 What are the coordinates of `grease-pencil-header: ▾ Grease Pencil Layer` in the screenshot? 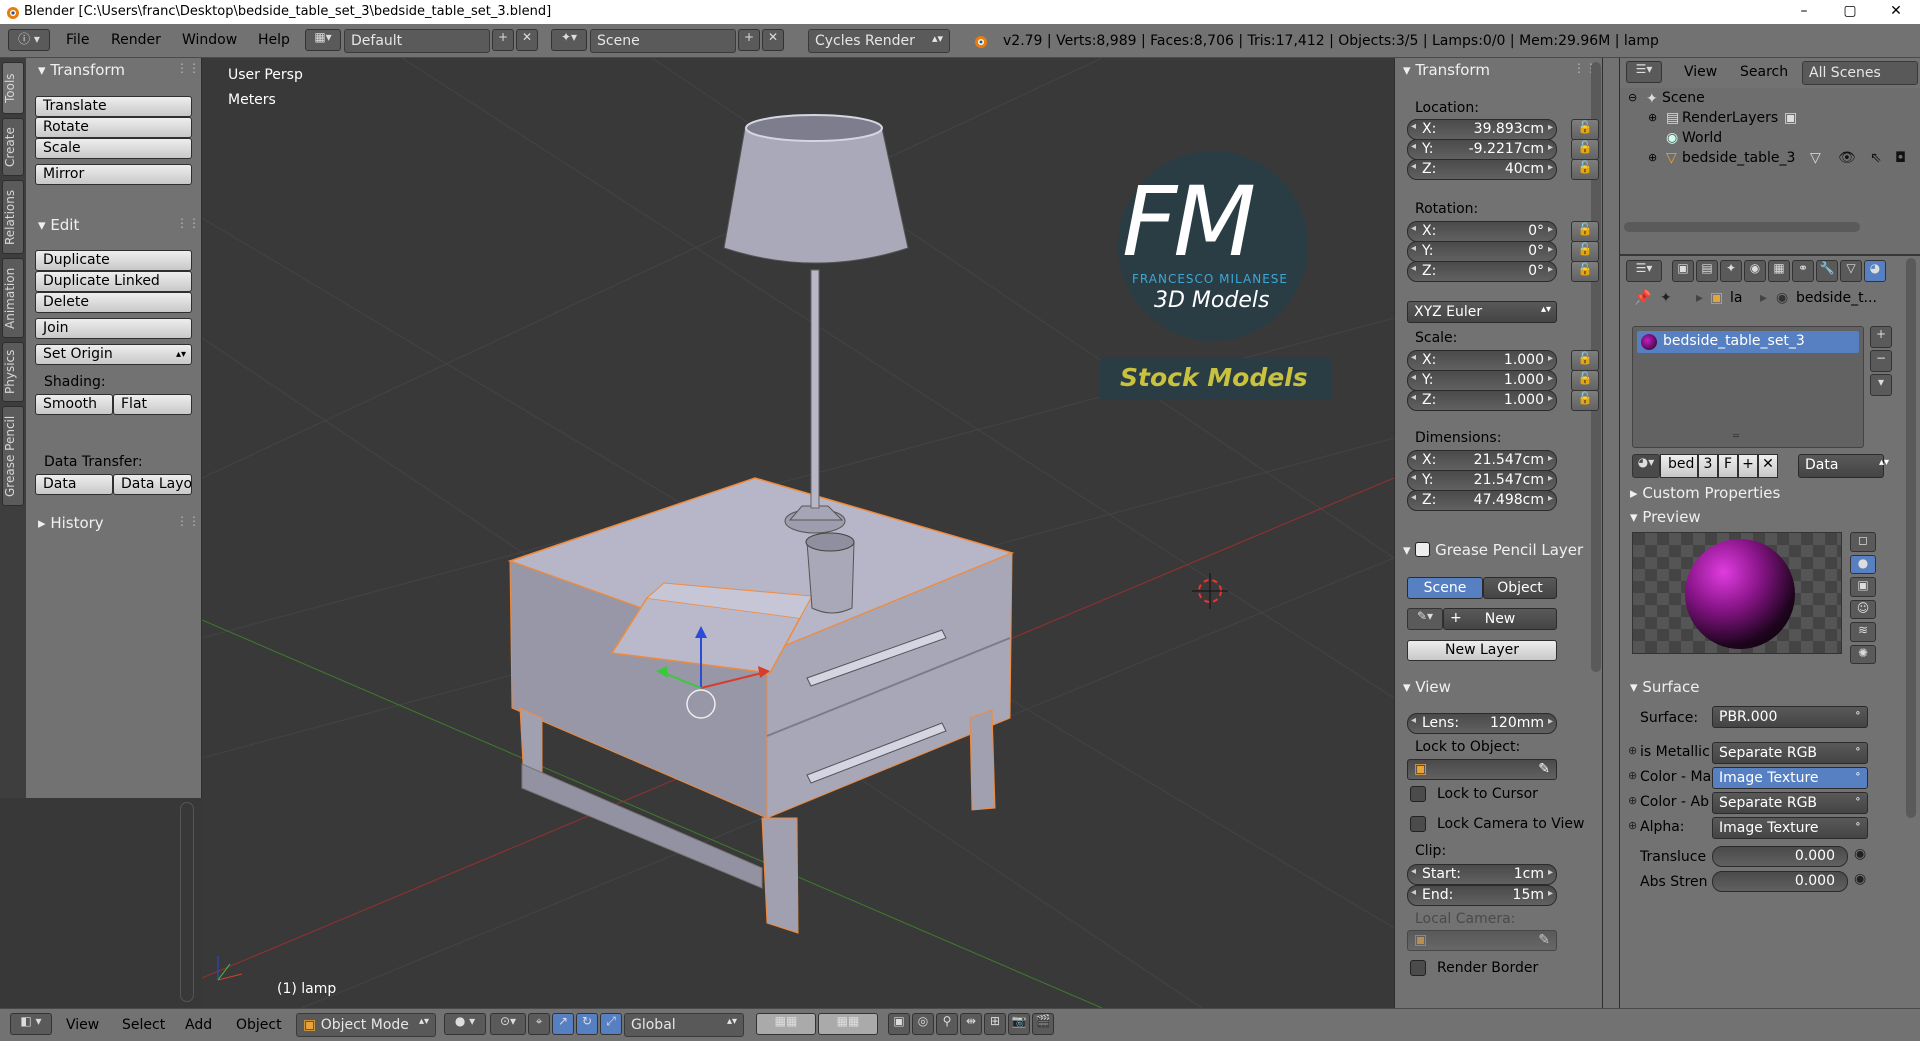 It's located at (1493, 550).